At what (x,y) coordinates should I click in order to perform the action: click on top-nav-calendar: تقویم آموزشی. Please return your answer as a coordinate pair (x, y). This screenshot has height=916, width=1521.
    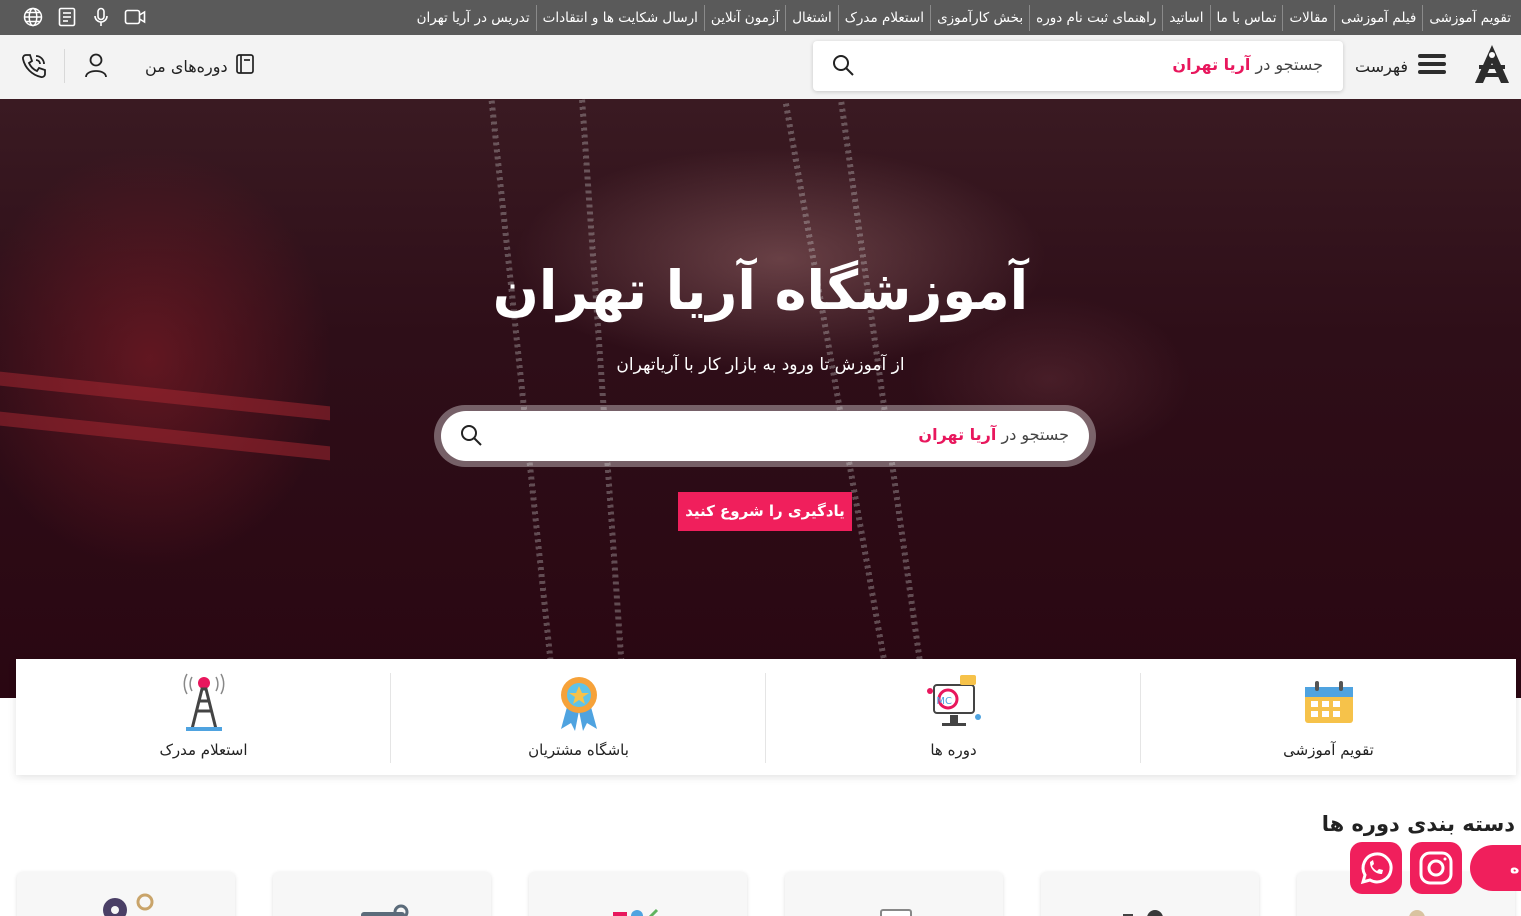
    Looking at the image, I should click on (1469, 17).